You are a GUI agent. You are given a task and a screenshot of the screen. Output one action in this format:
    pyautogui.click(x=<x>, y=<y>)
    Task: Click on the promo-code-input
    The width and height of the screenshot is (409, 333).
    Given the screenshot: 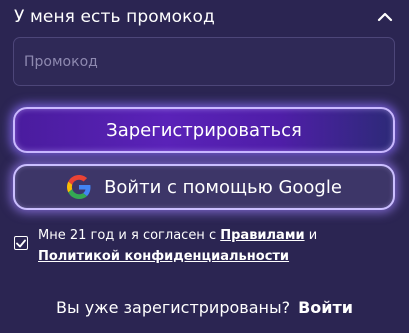 What is the action you would take?
    pyautogui.click(x=204, y=61)
    